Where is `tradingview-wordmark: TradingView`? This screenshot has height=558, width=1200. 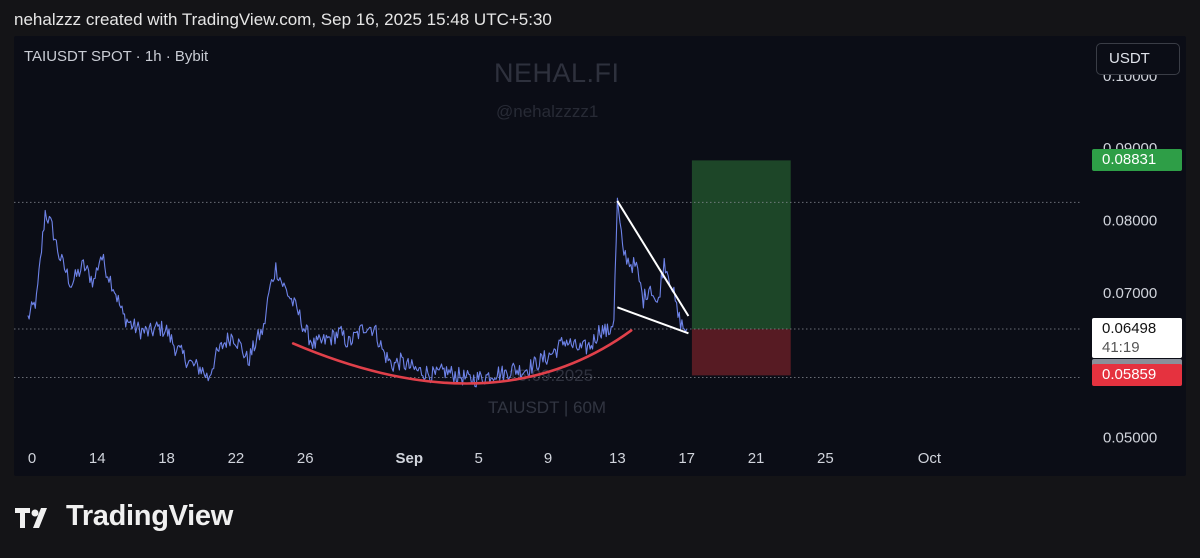 tradingview-wordmark: TradingView is located at coordinates (149, 516).